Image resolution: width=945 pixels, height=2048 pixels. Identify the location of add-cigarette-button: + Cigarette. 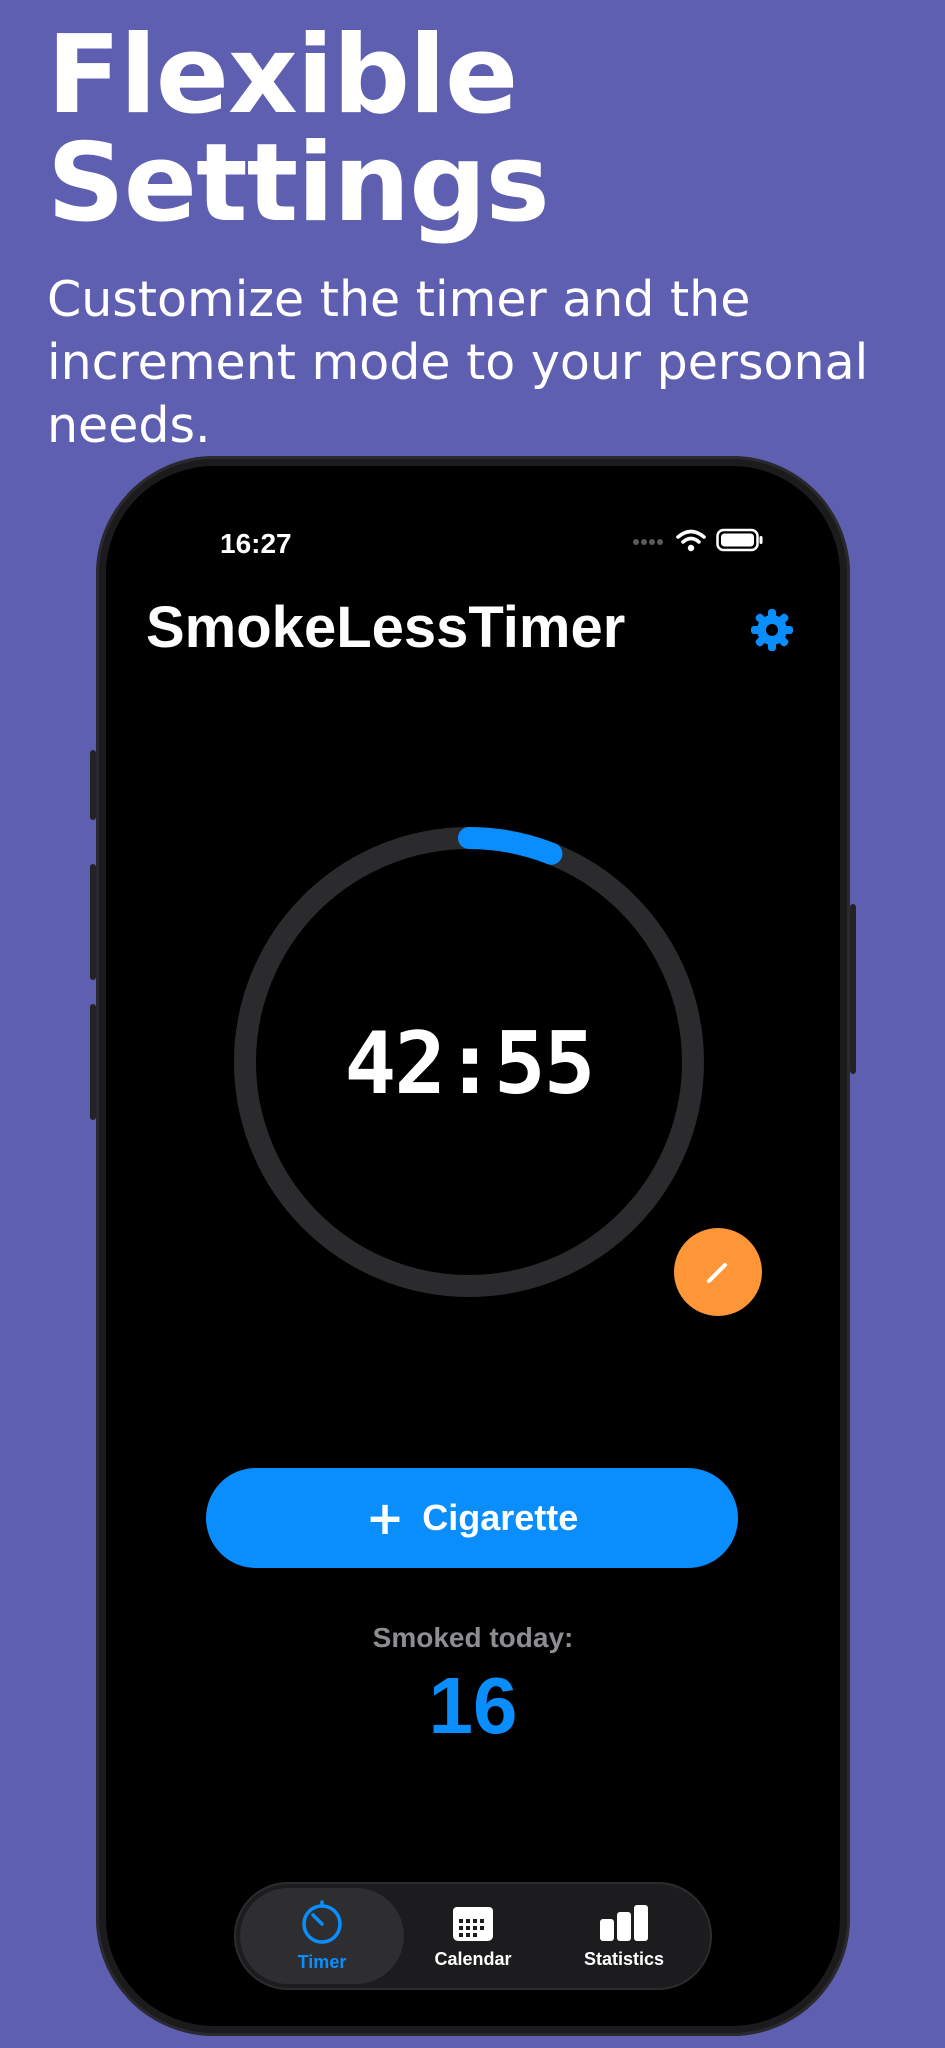
(472, 1518).